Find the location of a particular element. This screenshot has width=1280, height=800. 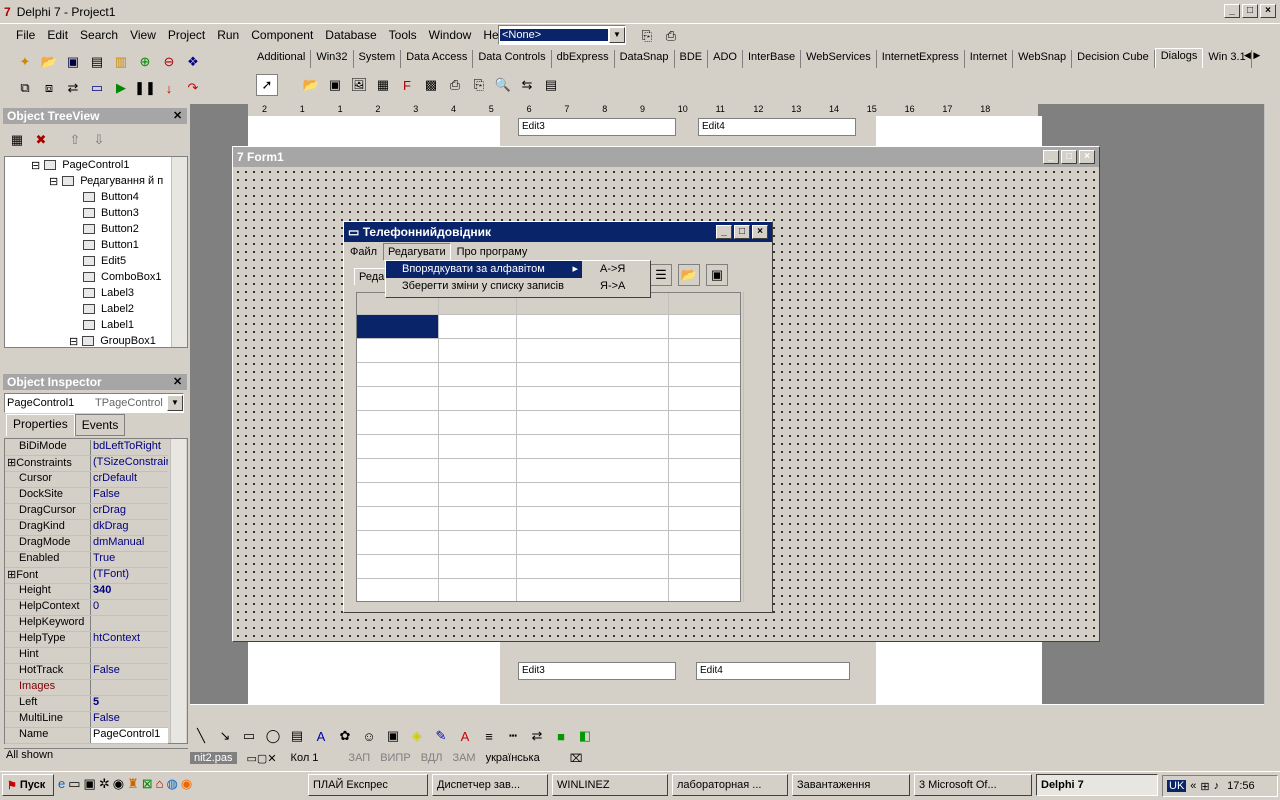

task-delphi: Delphi 7 is located at coordinates (1097, 785).